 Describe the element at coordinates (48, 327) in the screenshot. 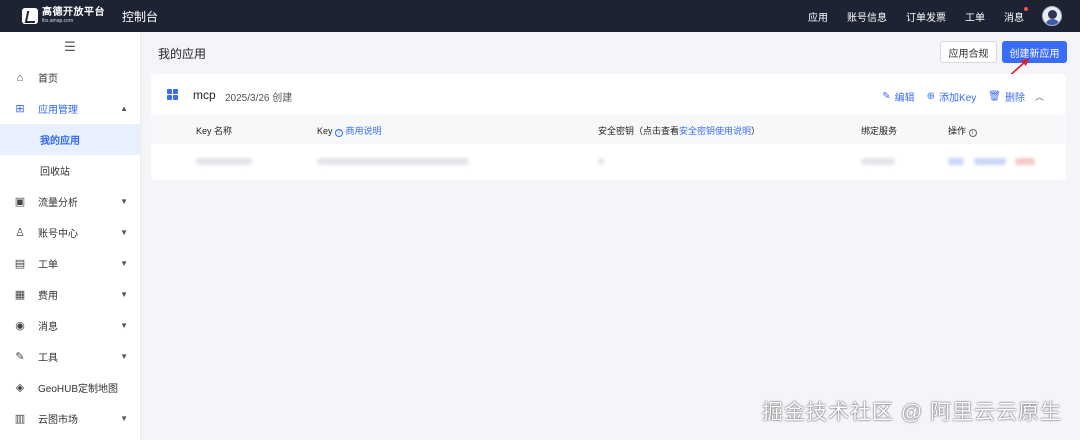

I see `sidebar-item-label: 消息` at that location.